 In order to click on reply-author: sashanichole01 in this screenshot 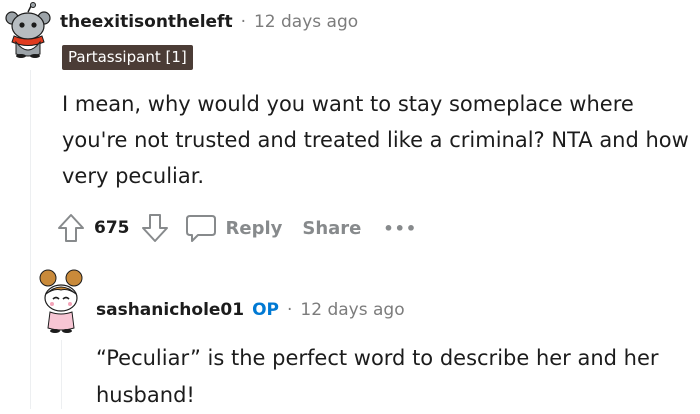, I will do `click(170, 310)`.